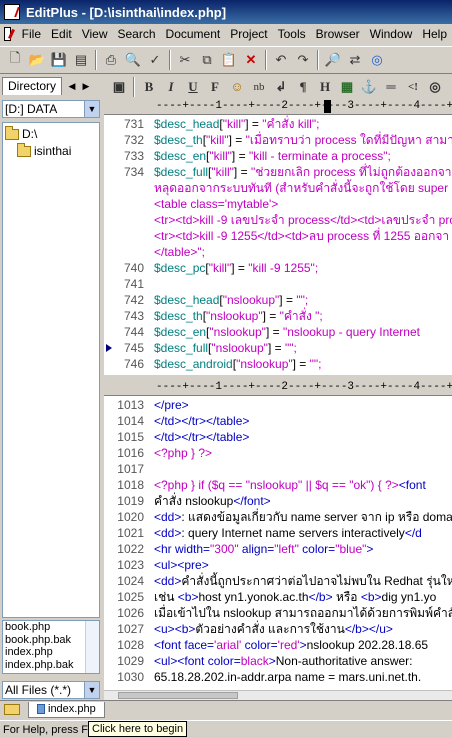  I want to click on file-filter-select: All Files (*.*) ▼, so click(51, 690).